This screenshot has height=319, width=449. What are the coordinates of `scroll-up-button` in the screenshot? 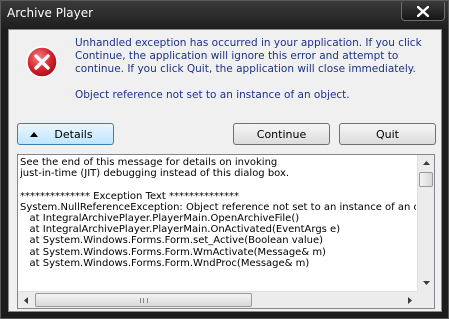 It's located at (426, 163).